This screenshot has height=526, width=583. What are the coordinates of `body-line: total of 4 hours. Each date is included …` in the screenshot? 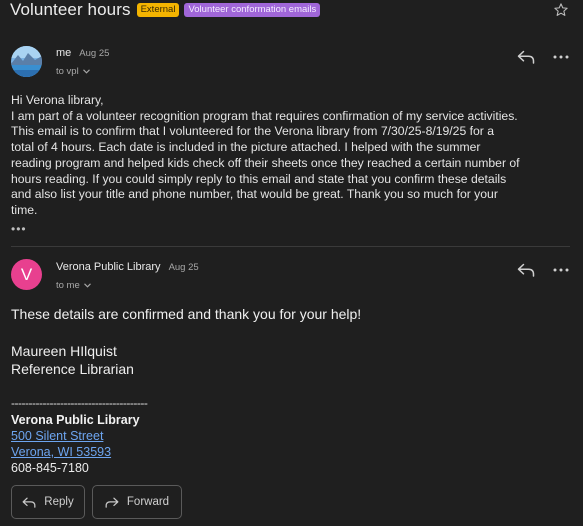 It's located at (246, 147).